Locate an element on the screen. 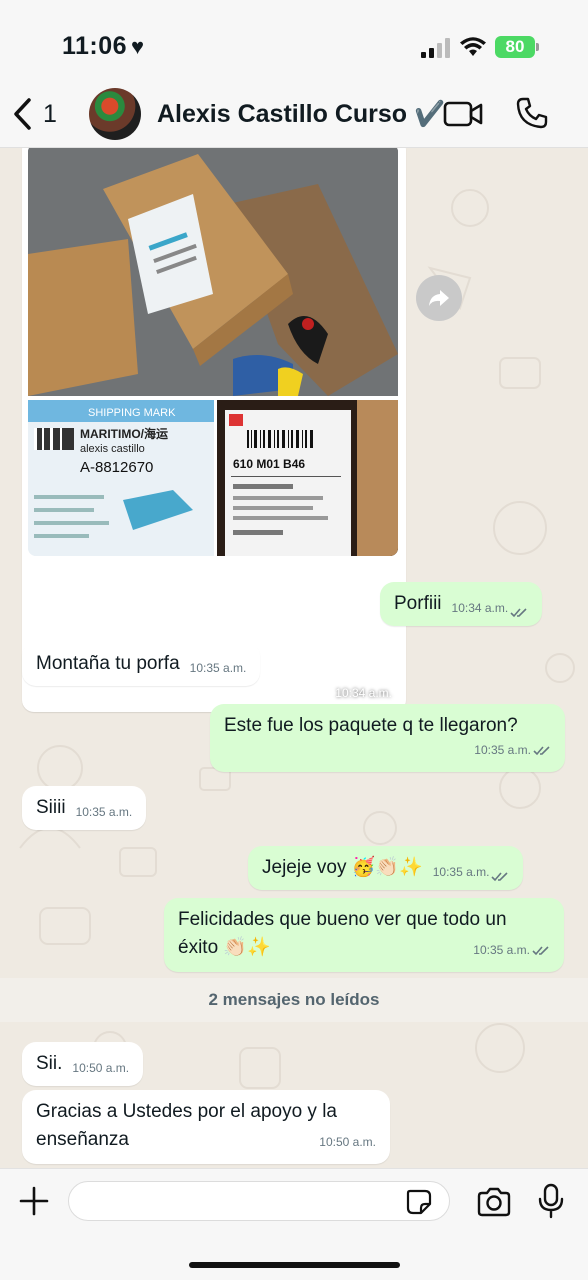  message-bubble-outgoing: Jejeje voy 🥳👏🏻✨ 10:35 a.m. is located at coordinates (386, 868).